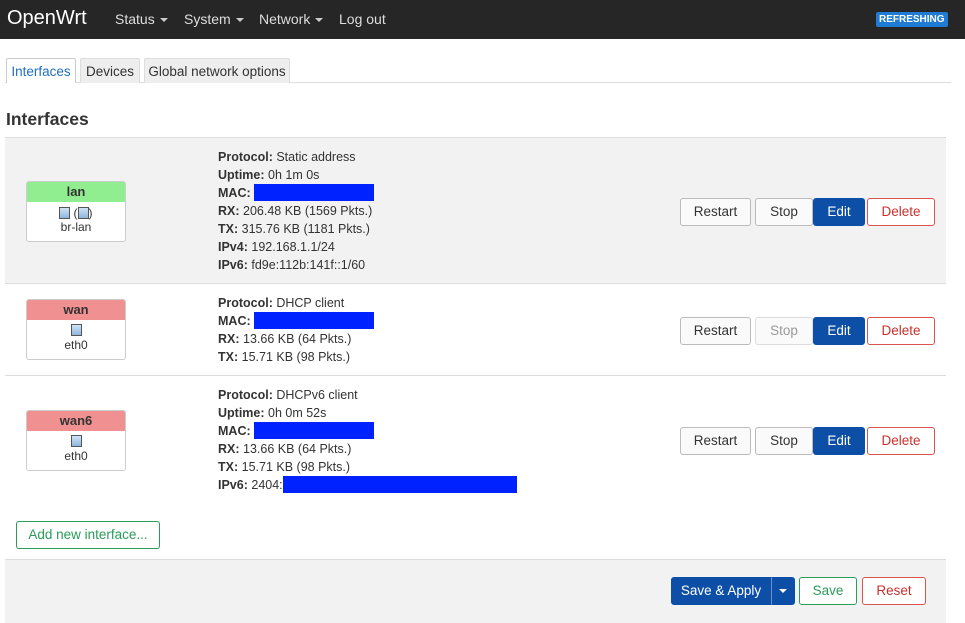 The image size is (965, 623). I want to click on menu-system: System, so click(214, 19).